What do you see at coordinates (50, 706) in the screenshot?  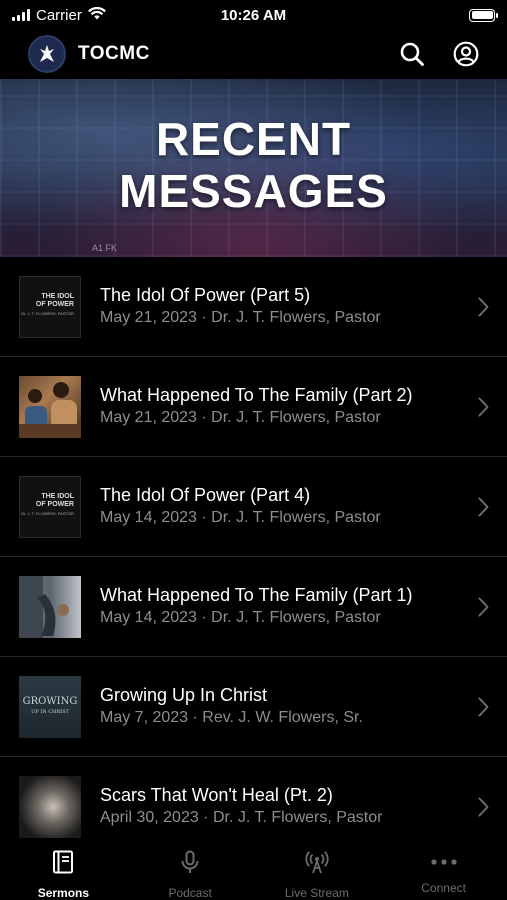 I see `sermon-thumbnail: GROWING UP IN CHRIST` at bounding box center [50, 706].